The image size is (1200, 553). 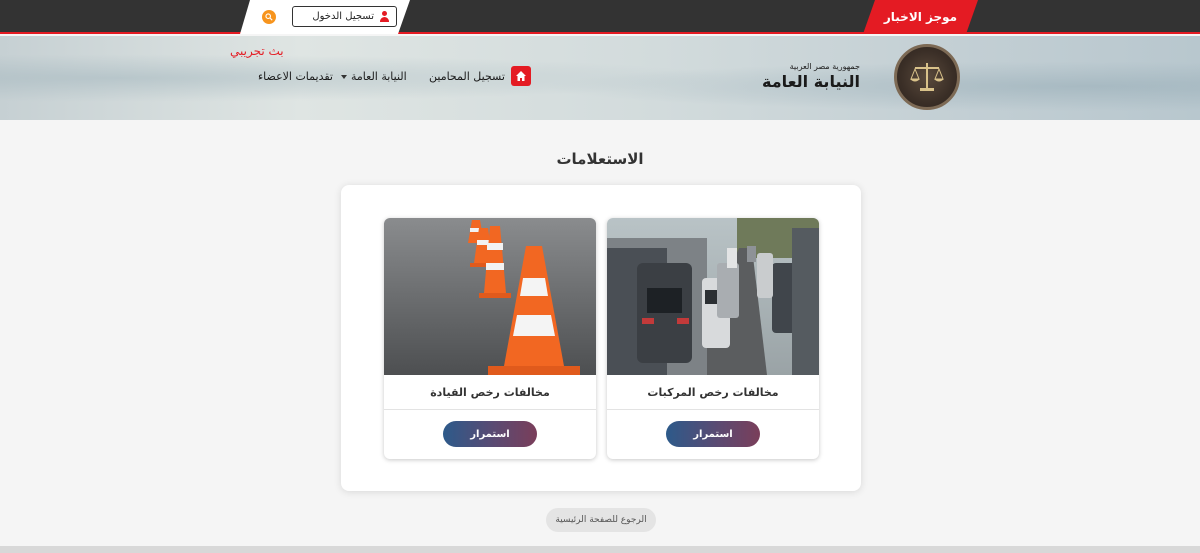 I want to click on news-ticker-label: موجز الاخبار, so click(x=920, y=17).